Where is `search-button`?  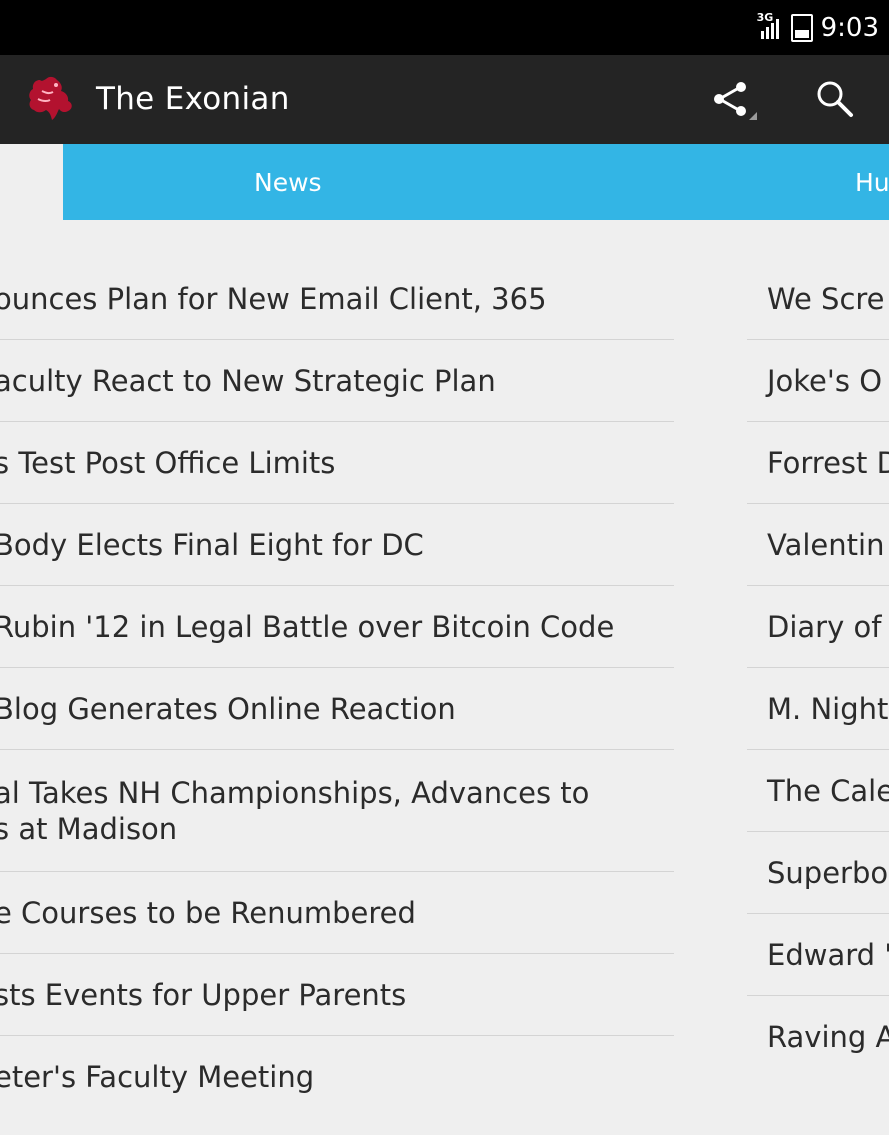 search-button is located at coordinates (835, 99).